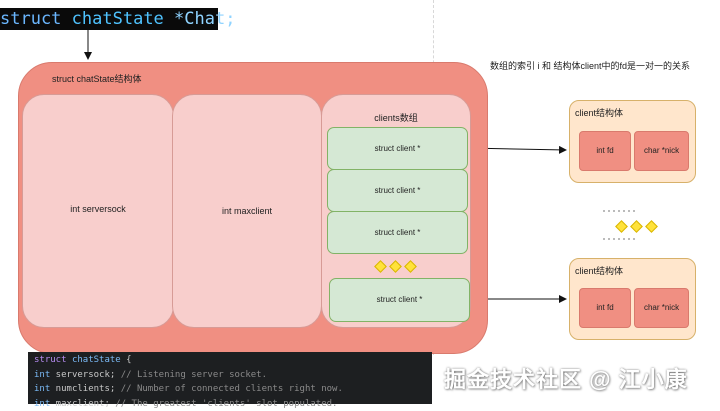 The height and width of the screenshot is (411, 720). What do you see at coordinates (82, 375) in the screenshot?
I see `code-name: serversock;` at bounding box center [82, 375].